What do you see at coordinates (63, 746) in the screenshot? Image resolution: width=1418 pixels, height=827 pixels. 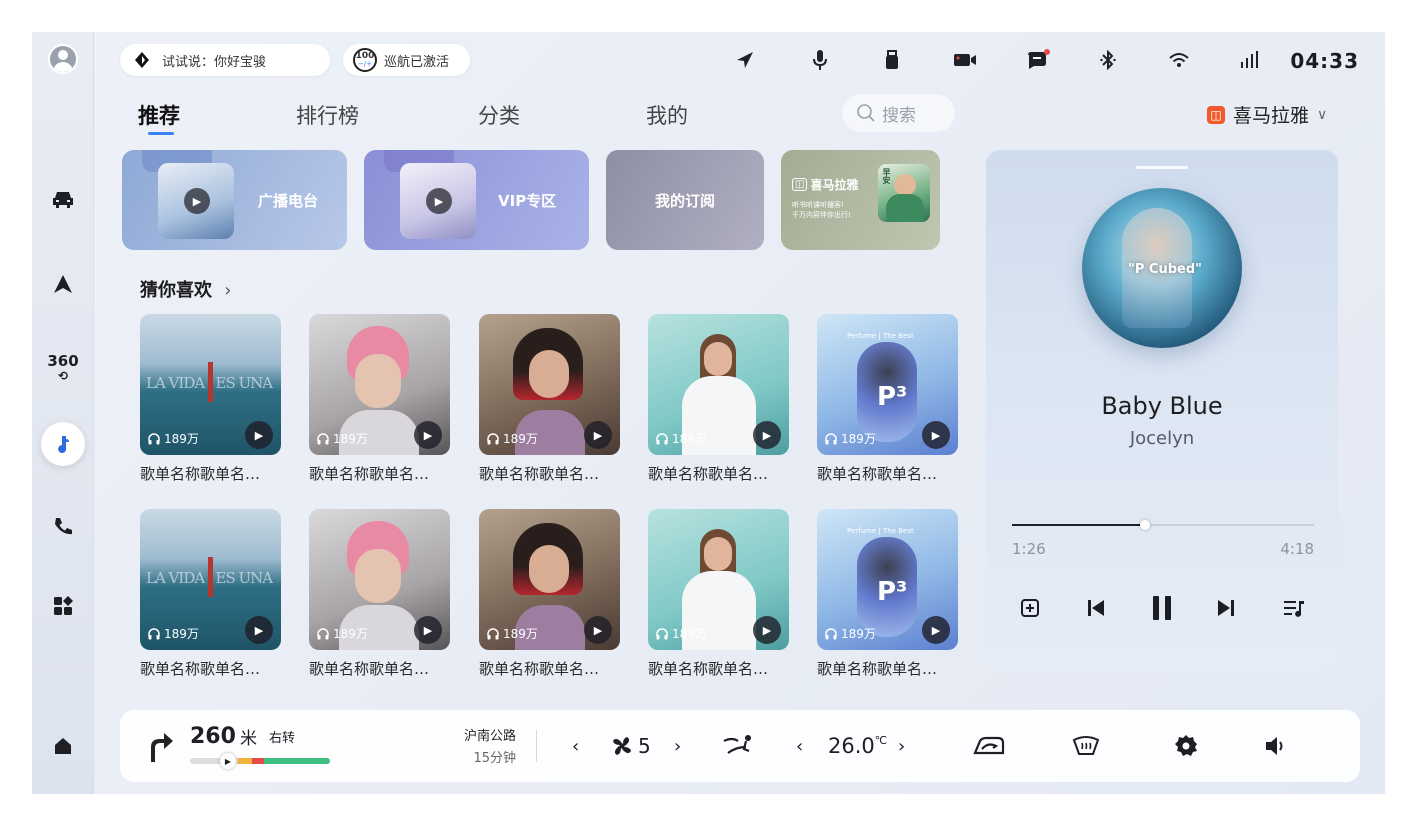 I see `home-icon` at bounding box center [63, 746].